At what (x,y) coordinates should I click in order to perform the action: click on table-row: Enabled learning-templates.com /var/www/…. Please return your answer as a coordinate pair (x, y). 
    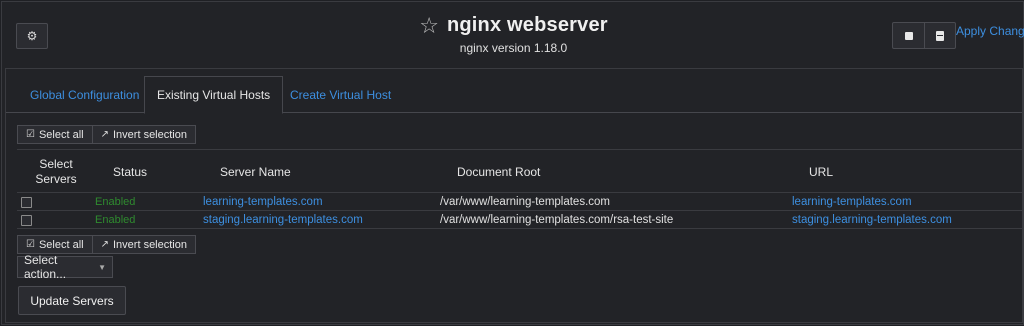
    Looking at the image, I should click on (520, 202).